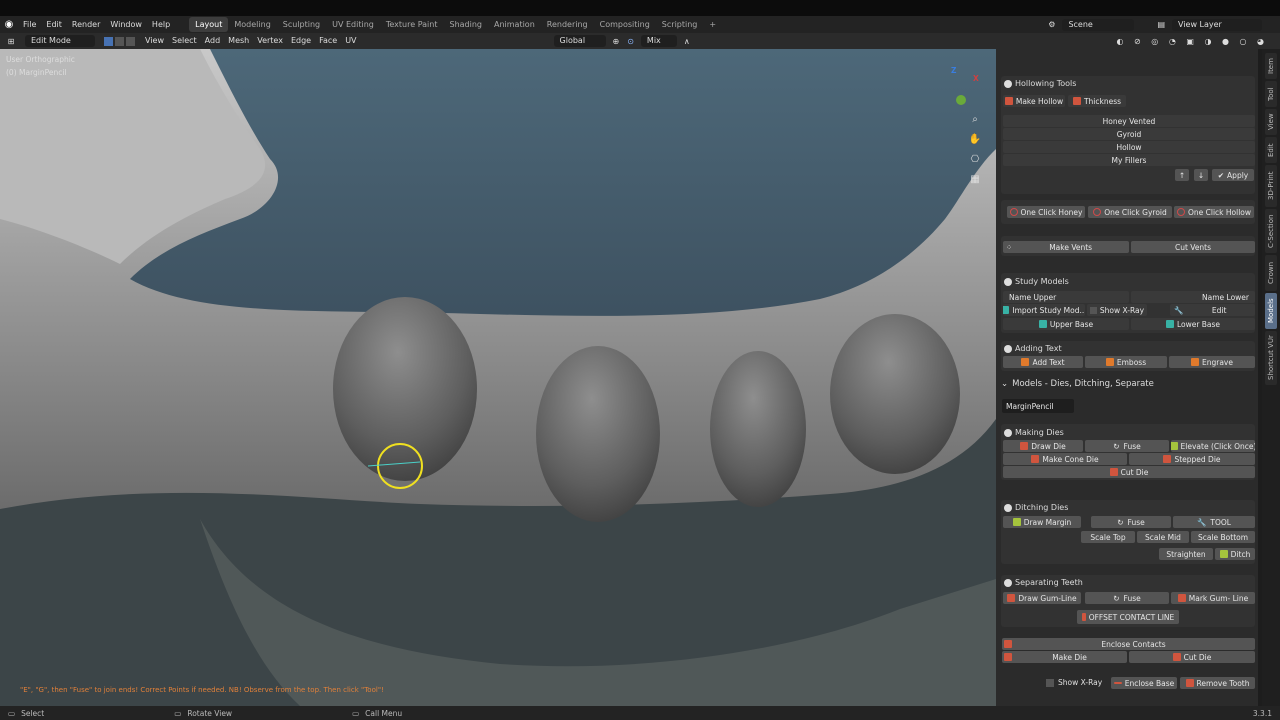  Describe the element at coordinates (252, 24) in the screenshot. I see `tab-modeling: Modeling` at that location.